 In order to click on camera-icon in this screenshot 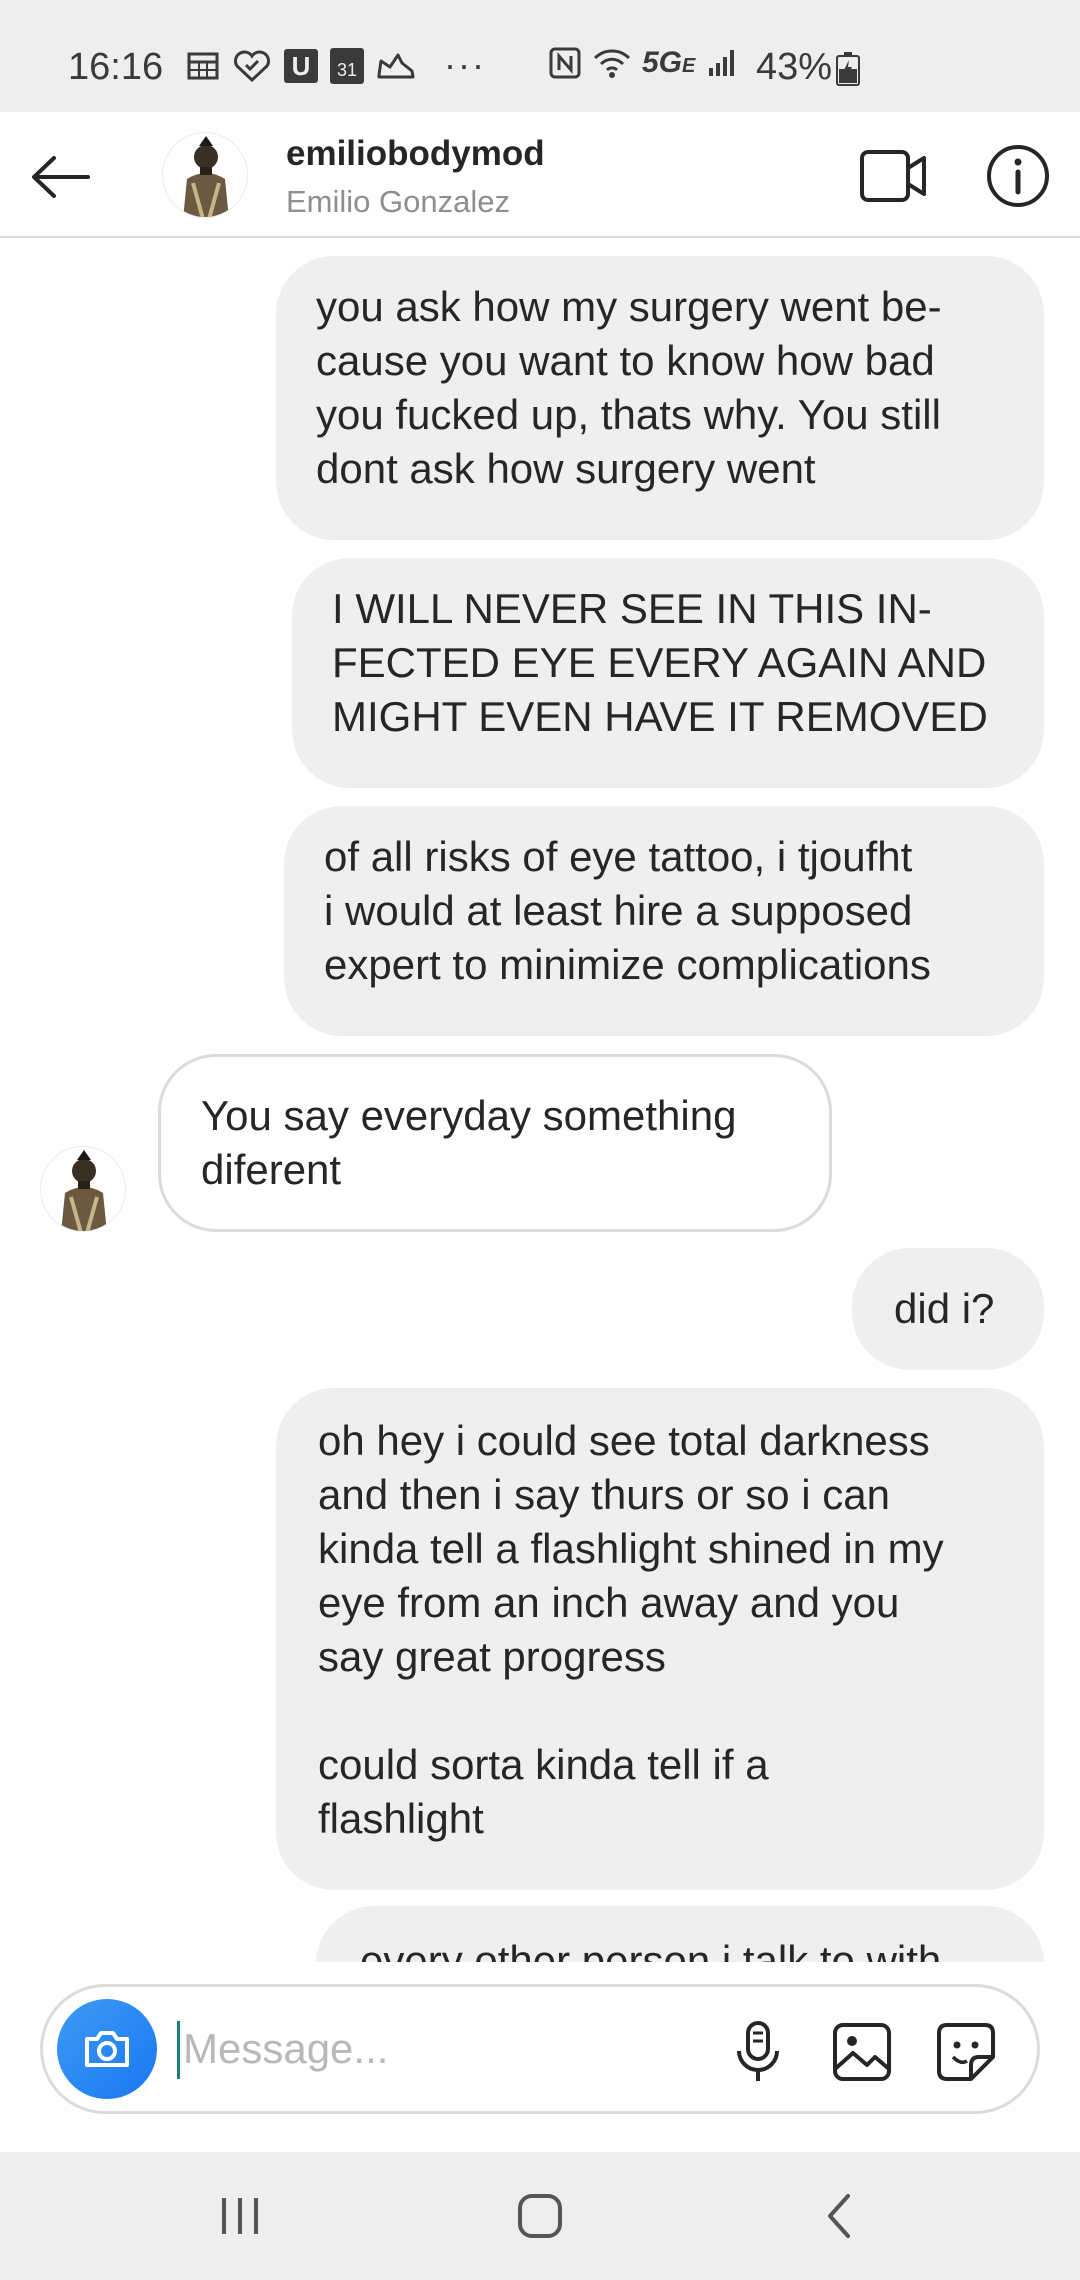, I will do `click(107, 2049)`.